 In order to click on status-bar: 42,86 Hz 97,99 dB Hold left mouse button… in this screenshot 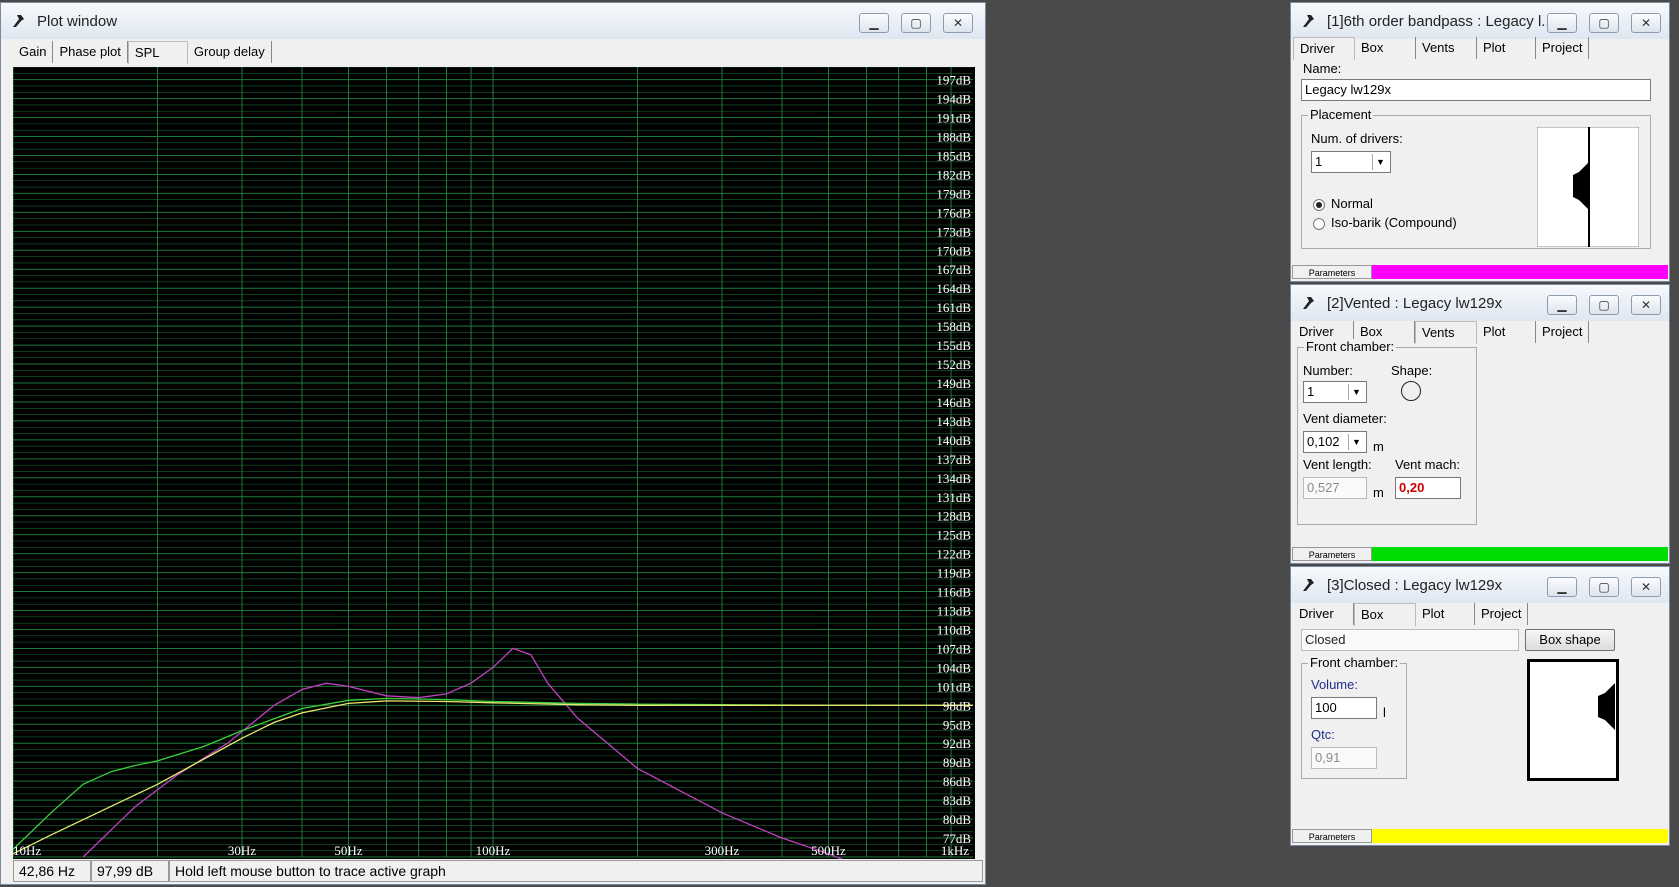, I will do `click(498, 871)`.